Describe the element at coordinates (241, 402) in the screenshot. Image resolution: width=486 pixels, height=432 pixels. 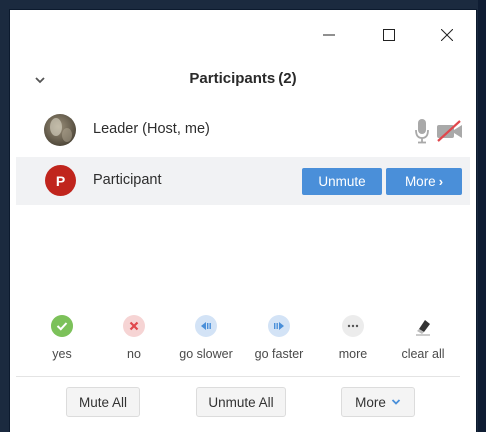
I see `unmute-all-button: Unmute All` at that location.